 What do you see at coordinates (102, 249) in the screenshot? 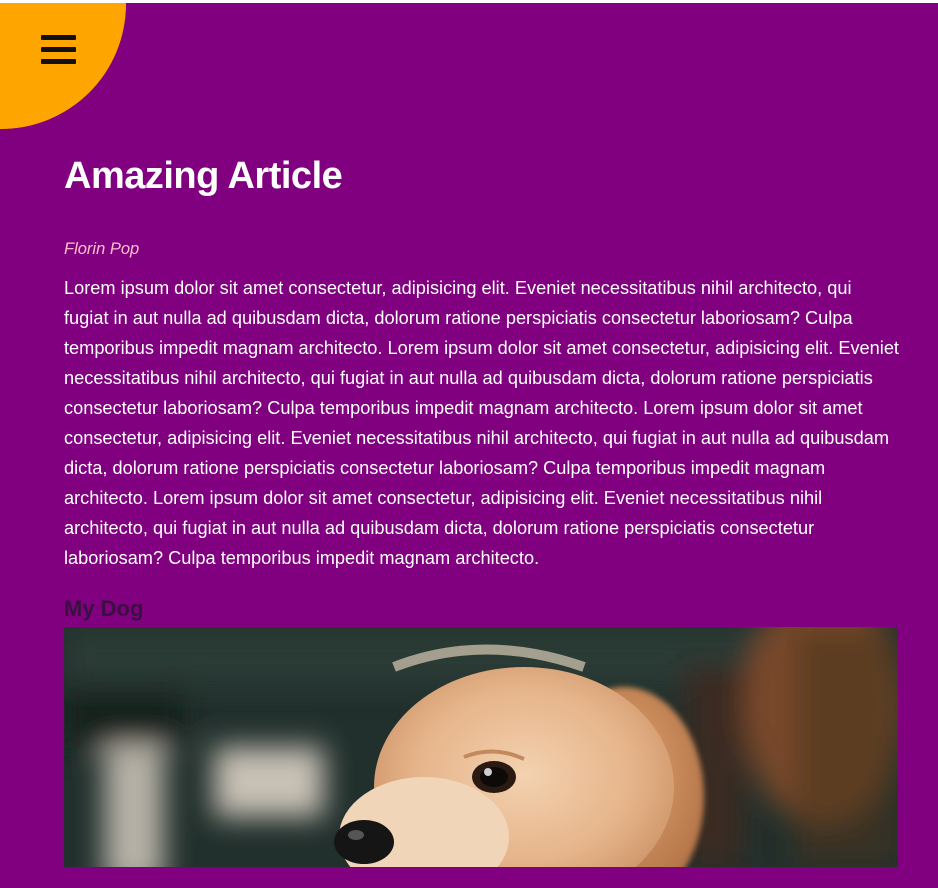
I see `article-author: Florin Pop` at bounding box center [102, 249].